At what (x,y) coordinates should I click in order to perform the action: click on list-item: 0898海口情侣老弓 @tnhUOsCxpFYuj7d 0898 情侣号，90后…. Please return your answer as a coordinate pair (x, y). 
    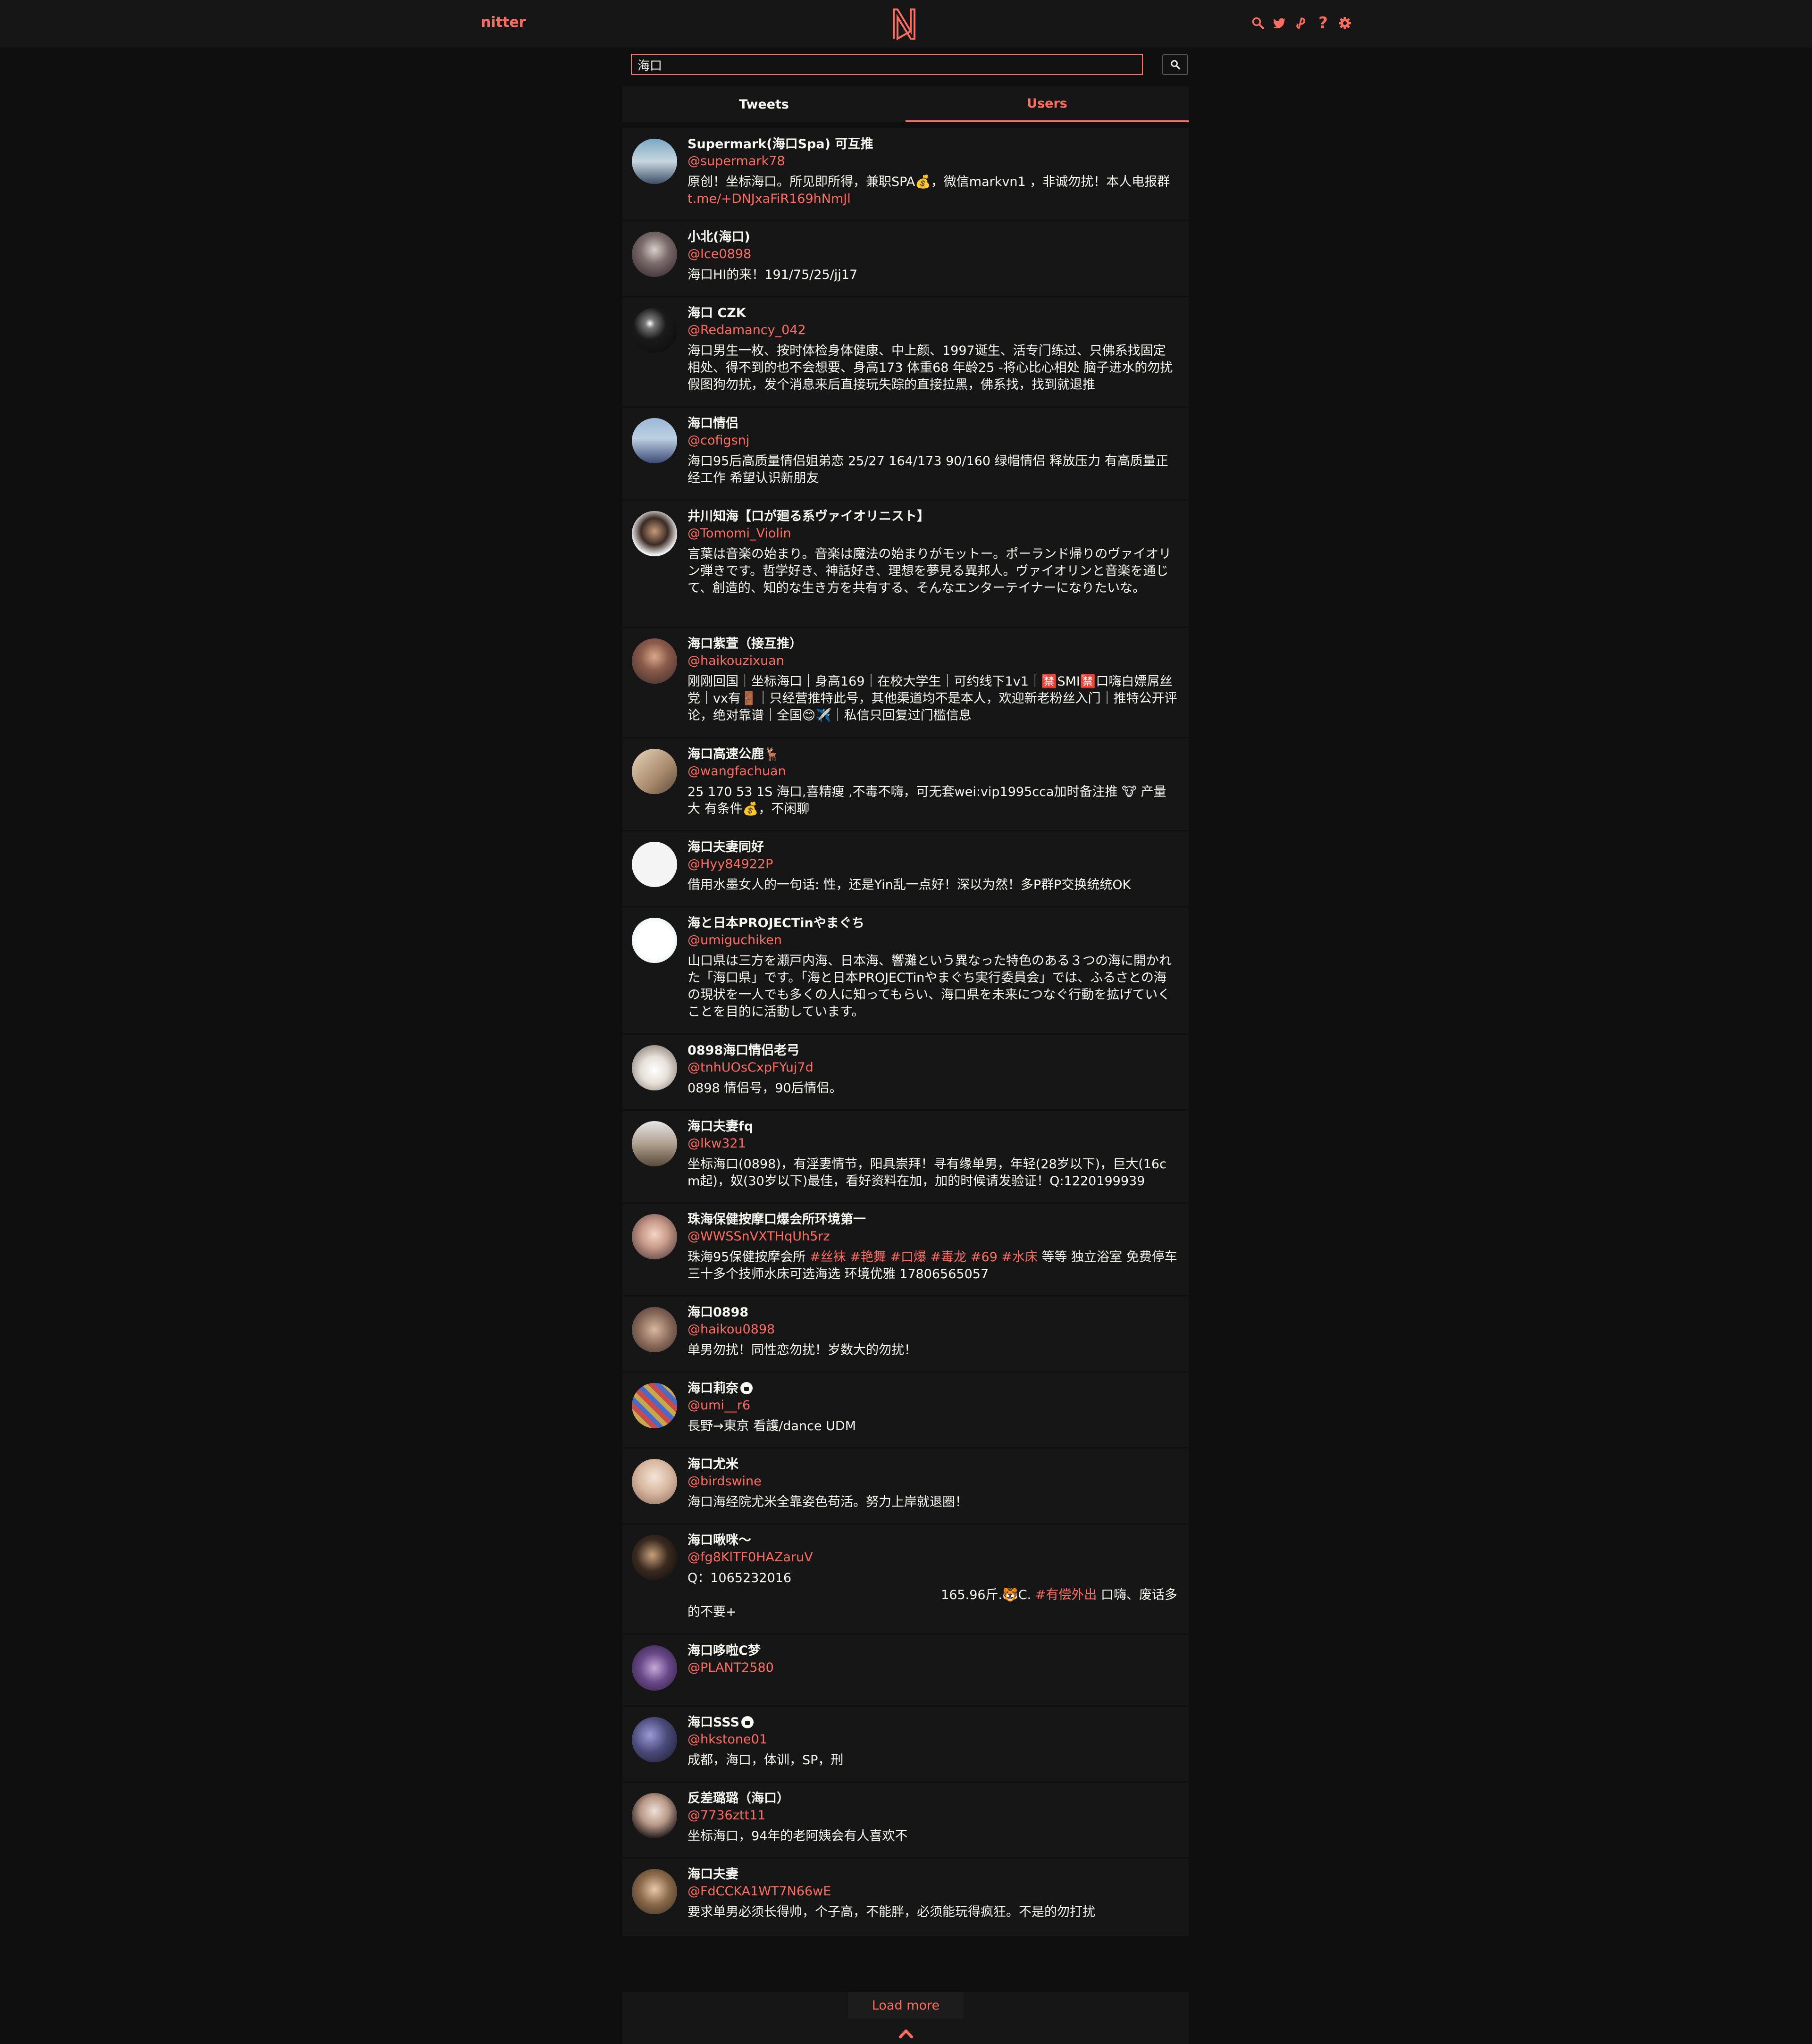
    Looking at the image, I should click on (906, 1073).